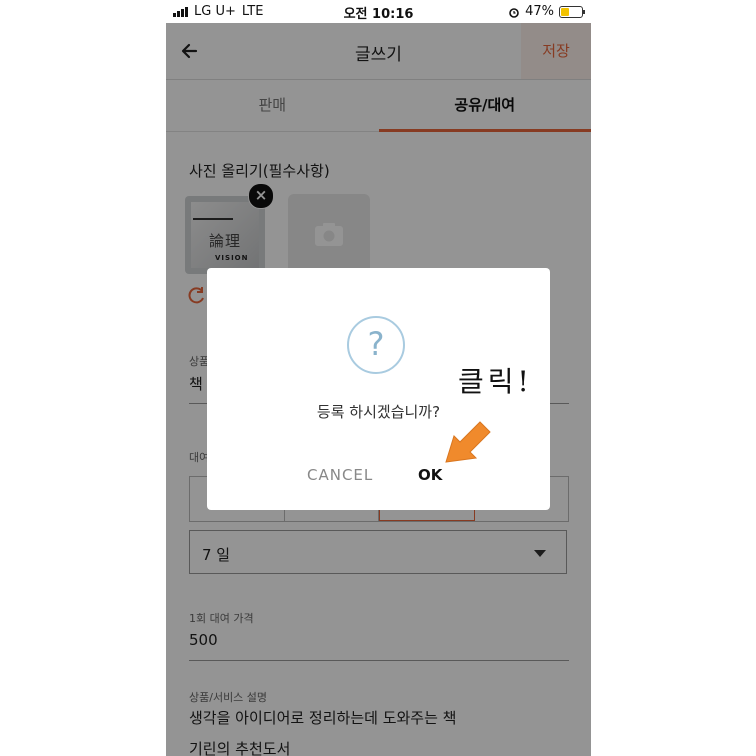 Image resolution: width=756 pixels, height=756 pixels. Describe the element at coordinates (378, 412) in the screenshot. I see `dialog-message: 등록 하시겠습니까?` at that location.